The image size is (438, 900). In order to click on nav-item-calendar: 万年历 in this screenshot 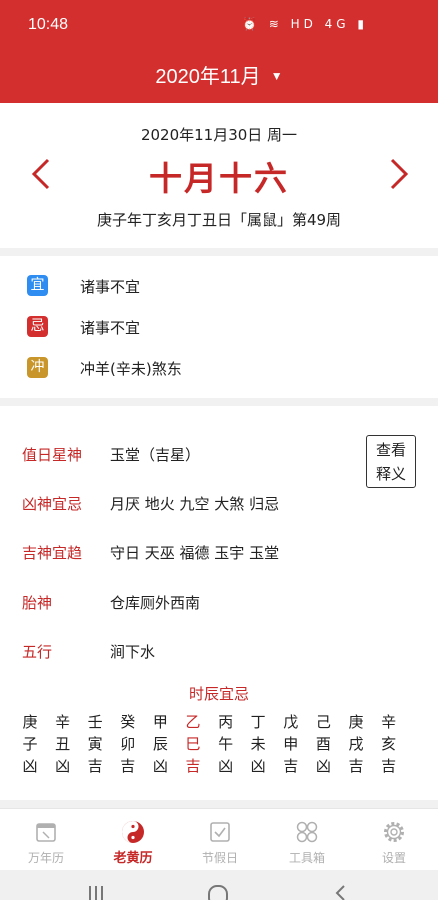, I will do `click(46, 840)`.